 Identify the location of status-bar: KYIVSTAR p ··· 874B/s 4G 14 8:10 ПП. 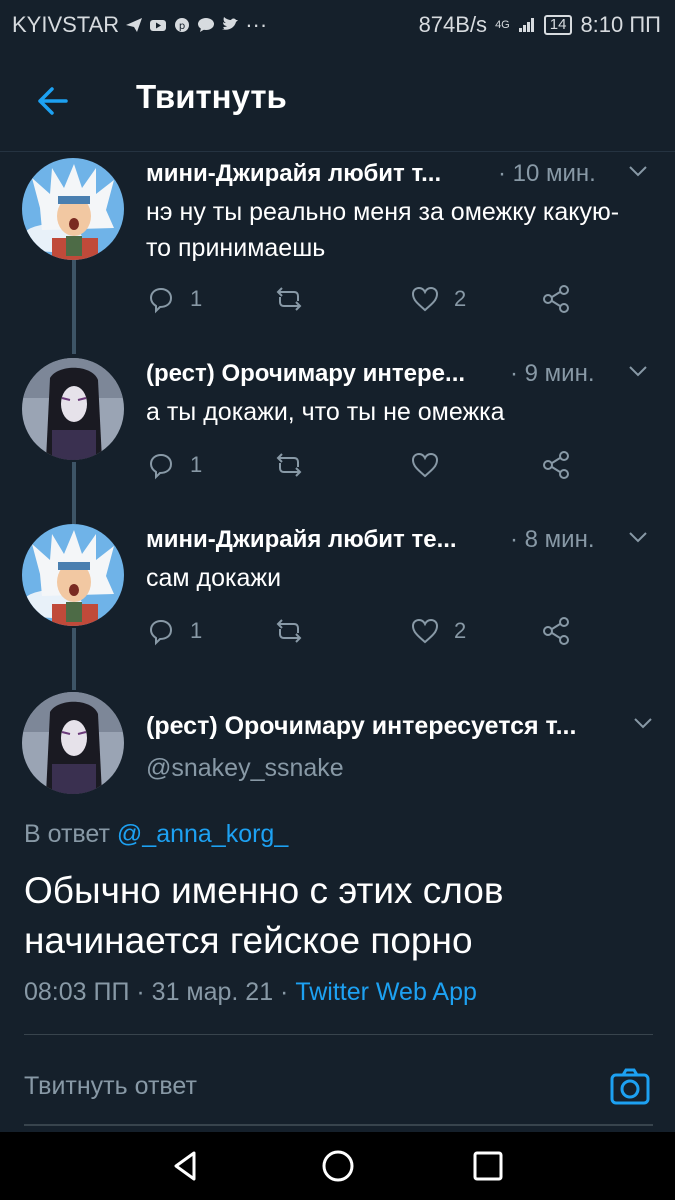
(337, 24).